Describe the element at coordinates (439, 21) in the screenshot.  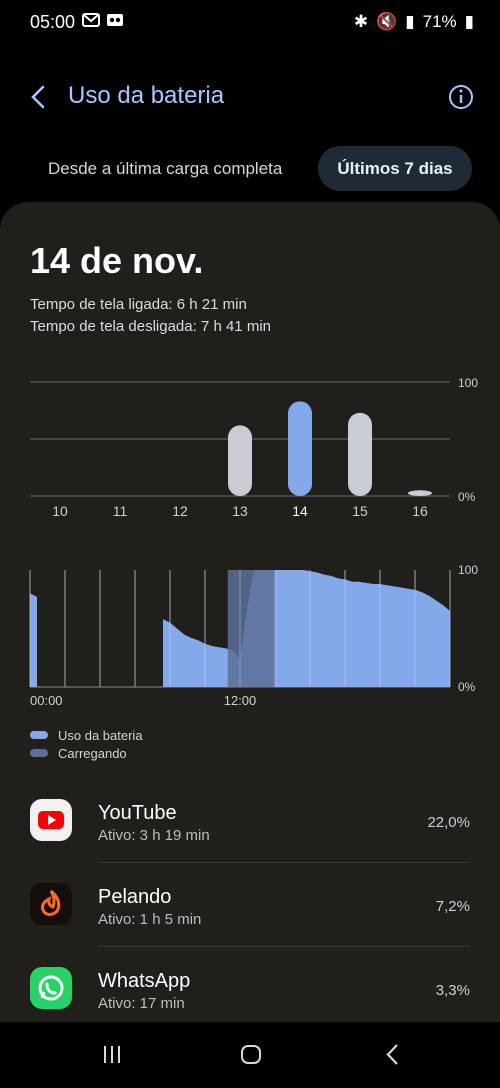
I see `battery-percent: 71%` at that location.